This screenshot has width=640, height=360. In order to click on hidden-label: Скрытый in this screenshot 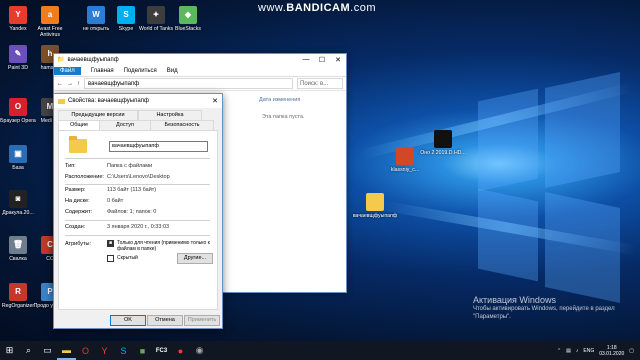, I will do `click(127, 258)`.